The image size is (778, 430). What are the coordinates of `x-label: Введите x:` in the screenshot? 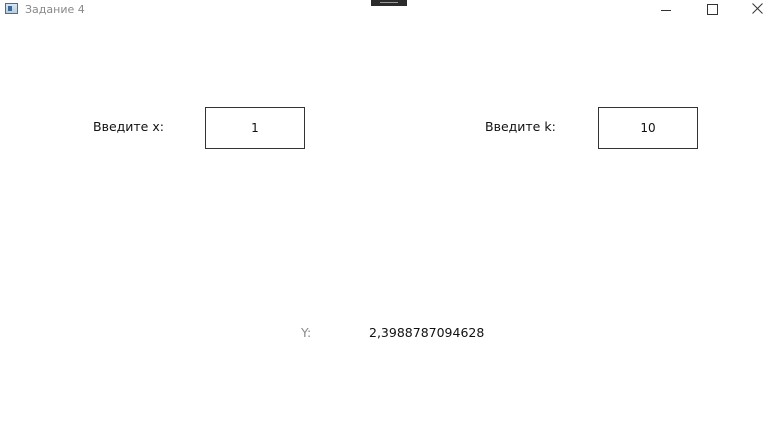 It's located at (128, 126).